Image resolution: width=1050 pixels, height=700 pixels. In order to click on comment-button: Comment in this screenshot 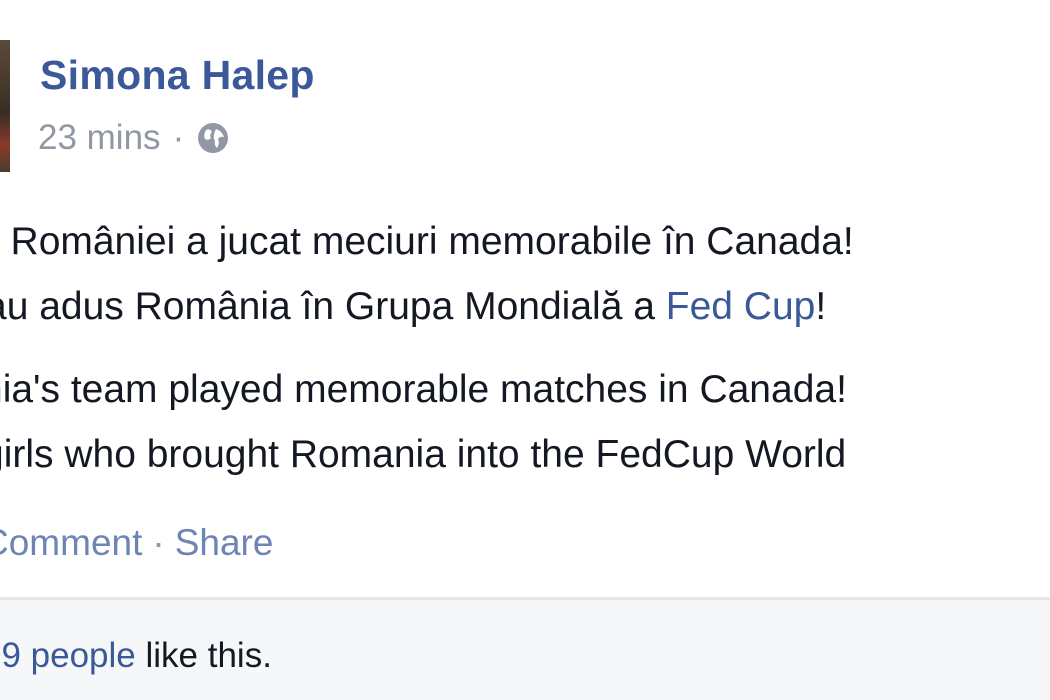, I will do `click(71, 542)`.